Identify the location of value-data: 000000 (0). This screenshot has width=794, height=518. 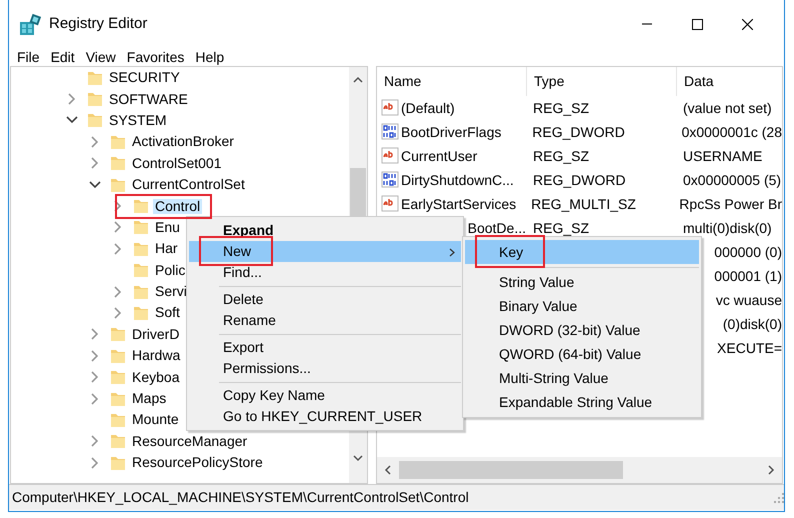
(748, 252).